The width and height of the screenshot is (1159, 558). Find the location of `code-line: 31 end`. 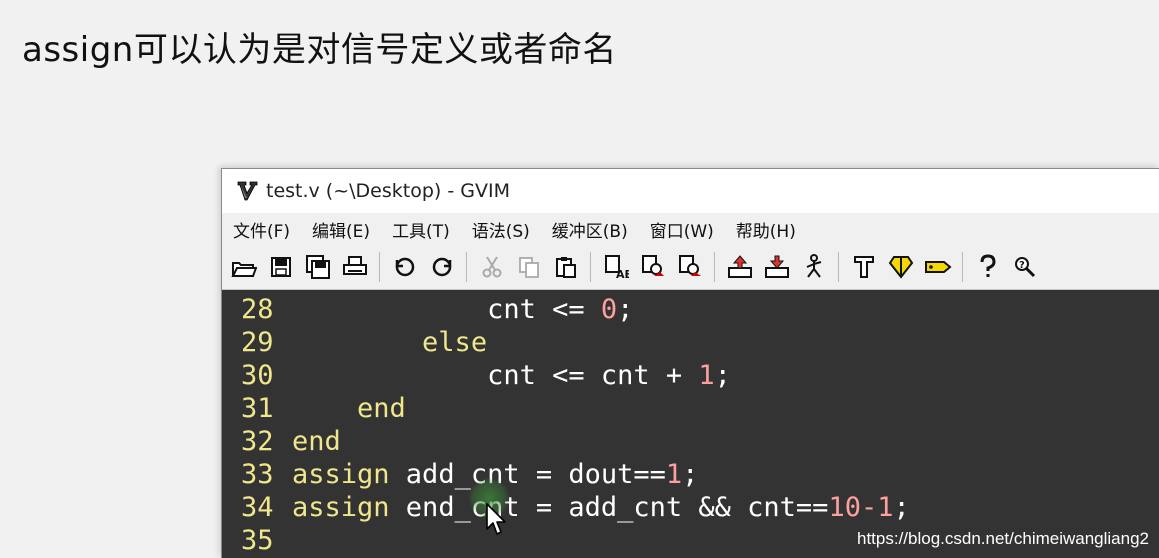

code-line: 31 end is located at coordinates (314, 408).